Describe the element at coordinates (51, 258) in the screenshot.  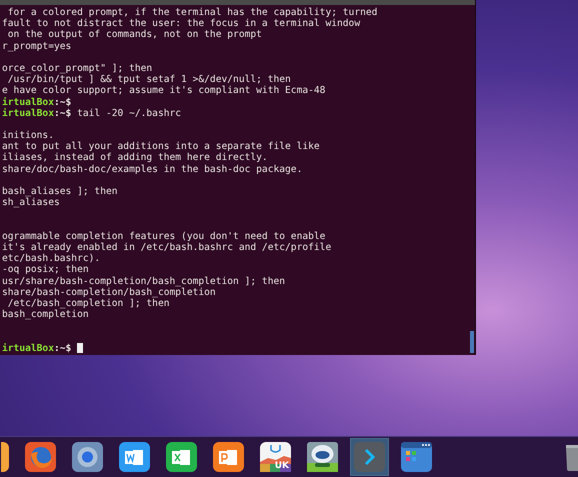
I see `terminal-line: etc/bash.bashrc).` at that location.